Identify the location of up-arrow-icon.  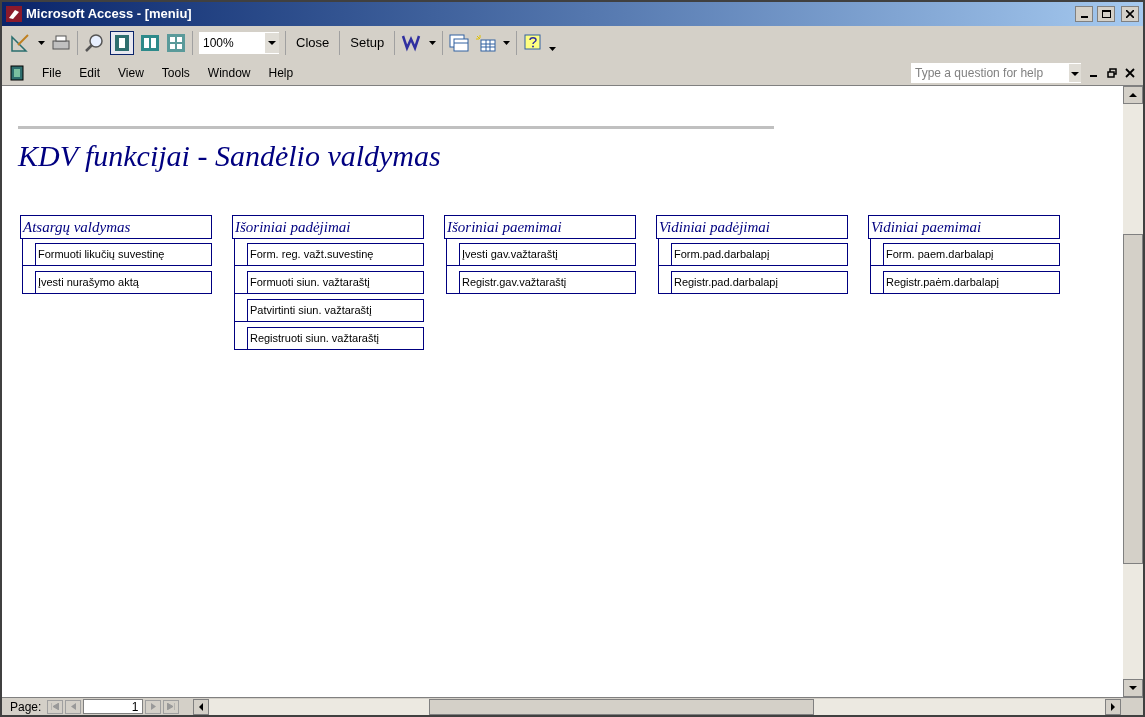
(1133, 95).